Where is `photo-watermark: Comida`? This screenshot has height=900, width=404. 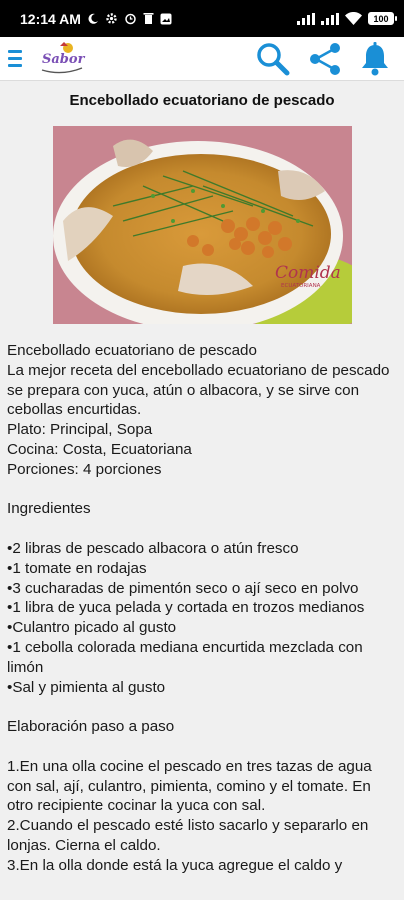 photo-watermark: Comida is located at coordinates (308, 273).